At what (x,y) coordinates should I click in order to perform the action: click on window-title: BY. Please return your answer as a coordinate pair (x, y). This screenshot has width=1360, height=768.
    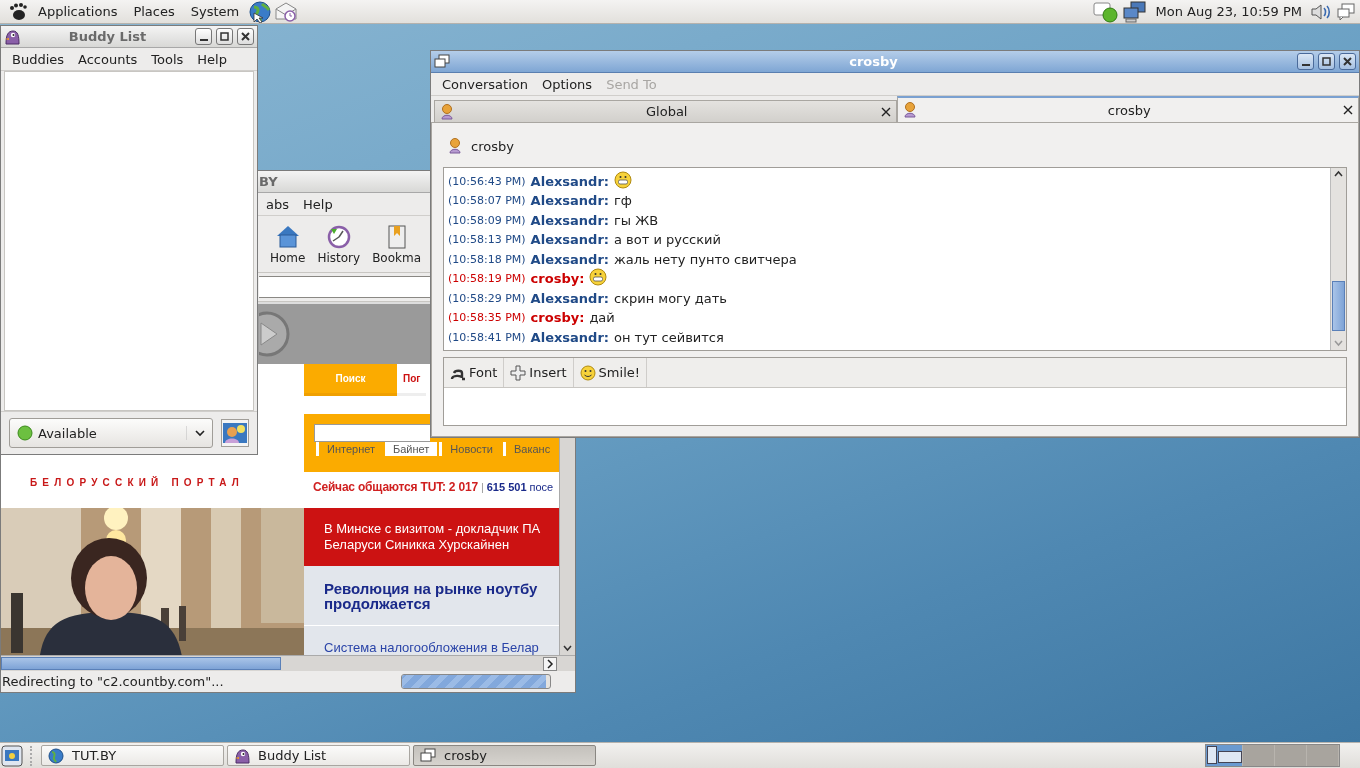
    Looking at the image, I should click on (268, 181).